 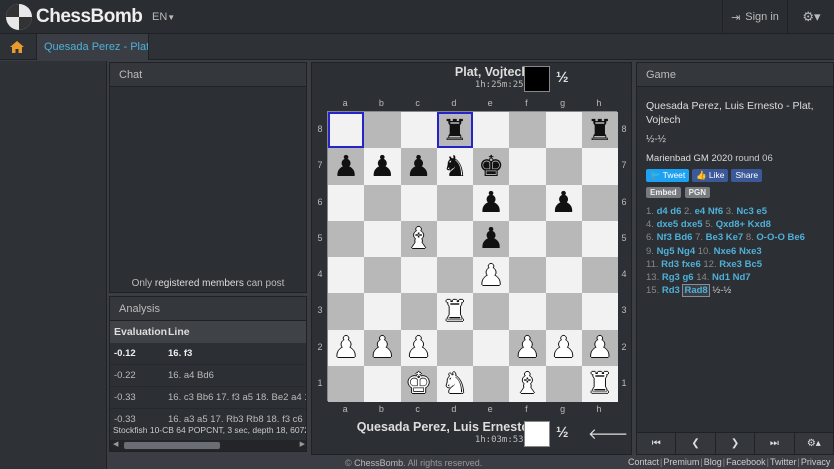 I want to click on move: d4, so click(x=662, y=211).